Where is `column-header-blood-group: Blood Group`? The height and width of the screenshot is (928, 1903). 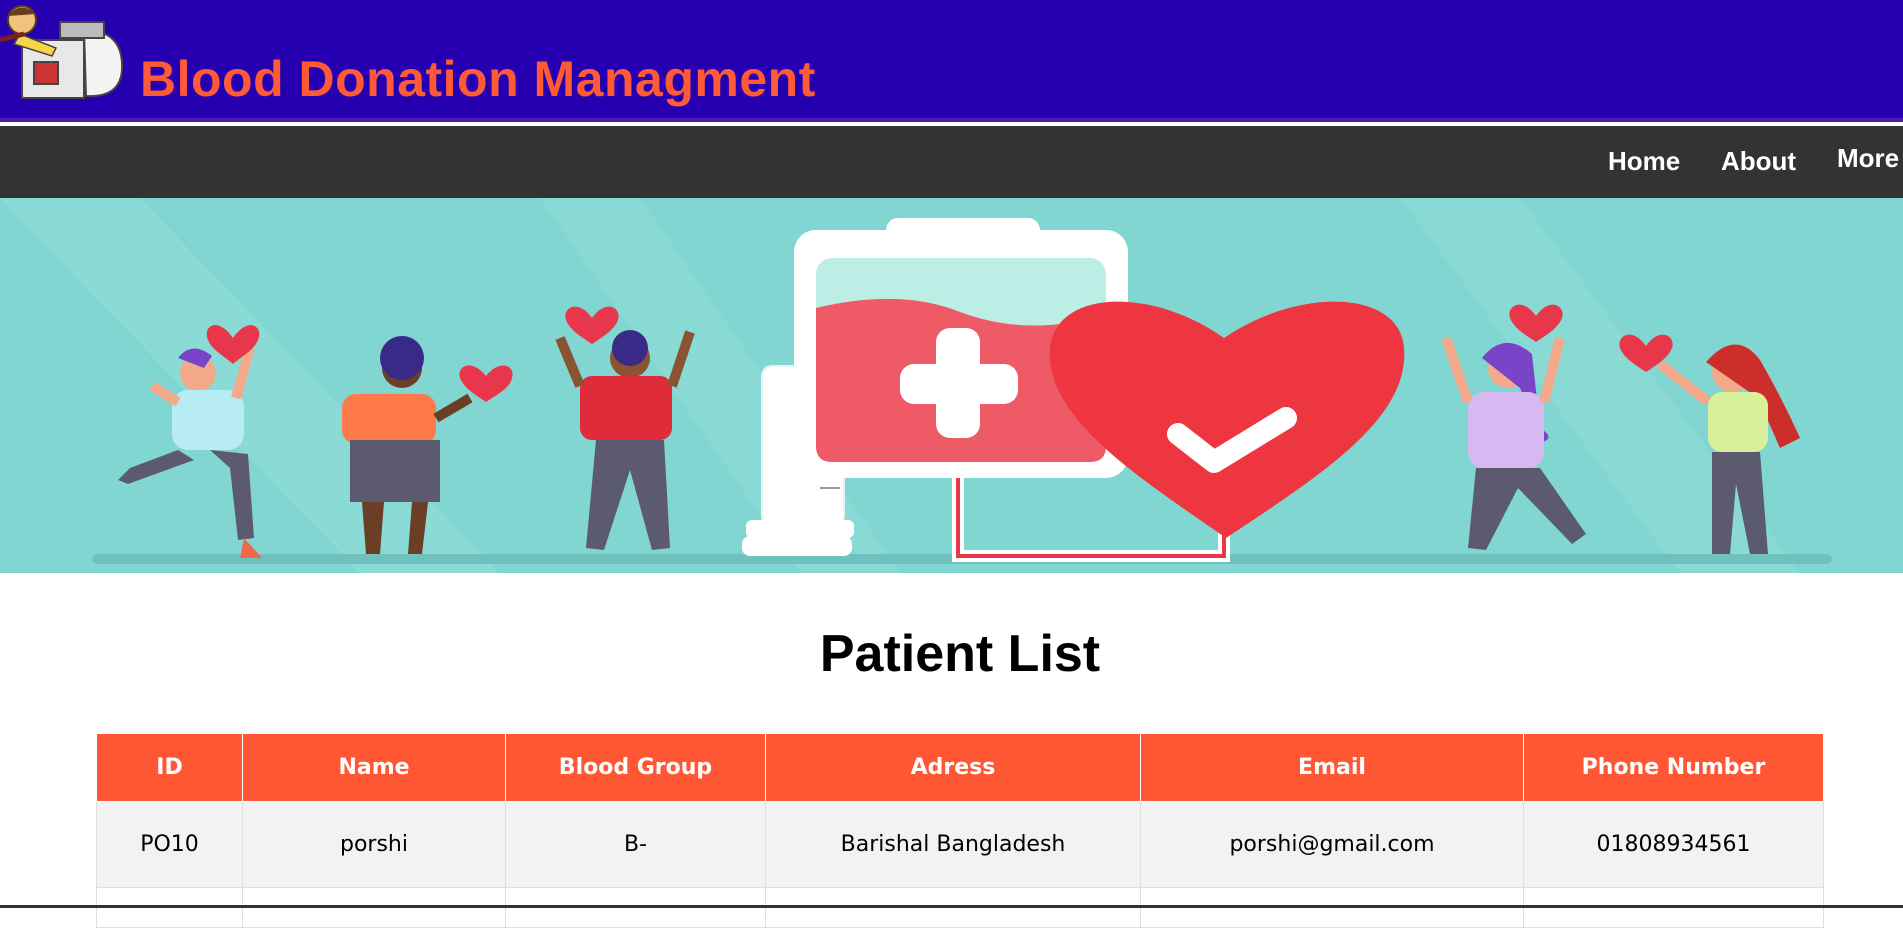 column-header-blood-group: Blood Group is located at coordinates (635, 767).